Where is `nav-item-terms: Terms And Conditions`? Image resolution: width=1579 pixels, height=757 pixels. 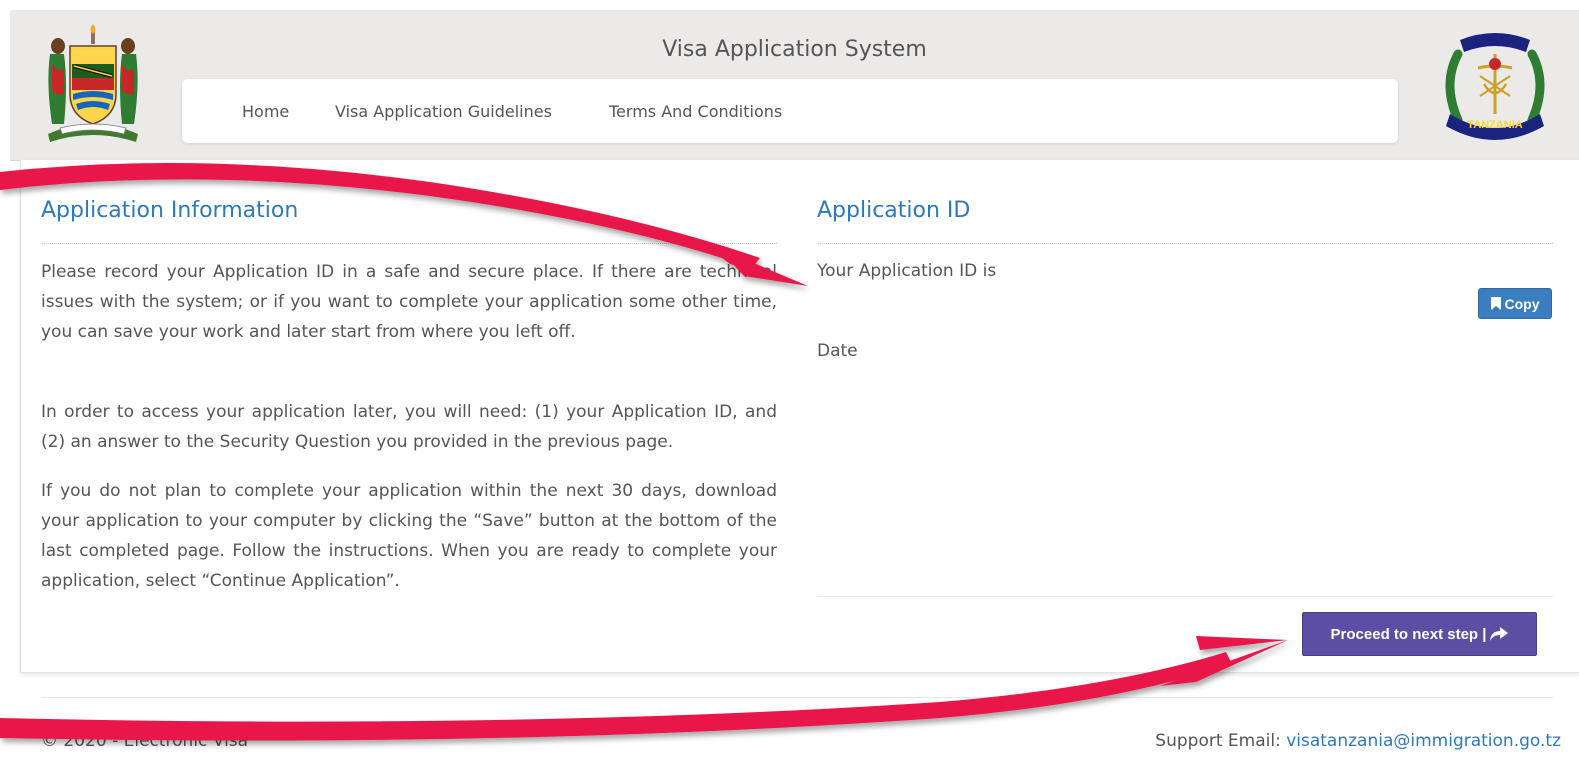 nav-item-terms: Terms And Conditions is located at coordinates (695, 111).